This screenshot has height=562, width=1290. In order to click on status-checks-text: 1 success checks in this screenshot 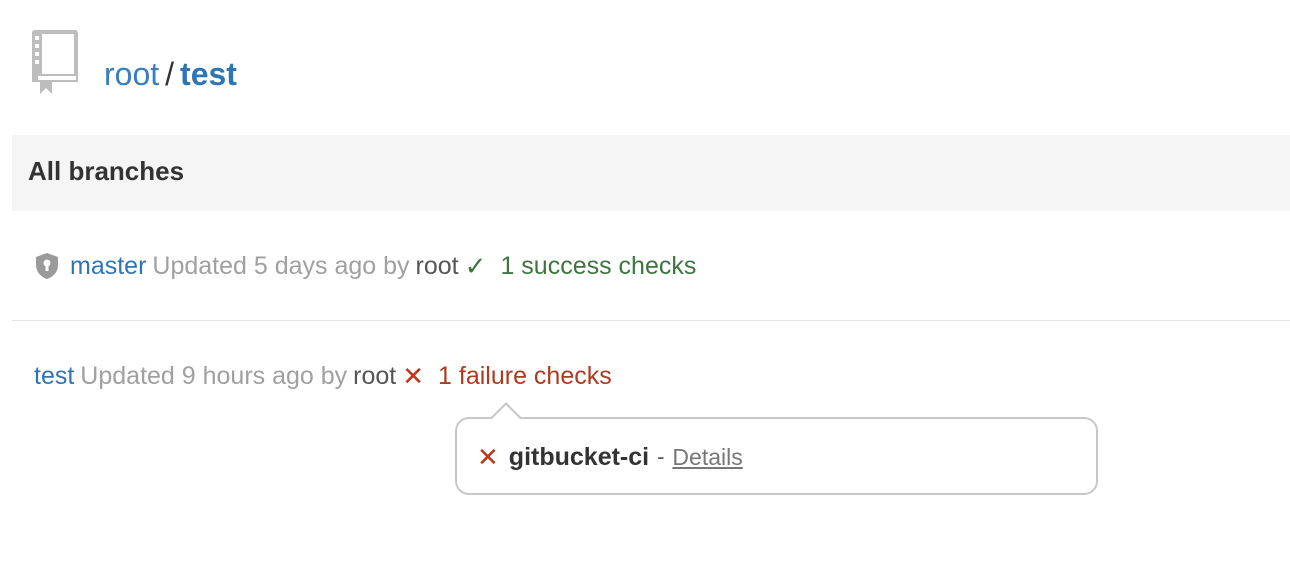, I will do `click(598, 266)`.